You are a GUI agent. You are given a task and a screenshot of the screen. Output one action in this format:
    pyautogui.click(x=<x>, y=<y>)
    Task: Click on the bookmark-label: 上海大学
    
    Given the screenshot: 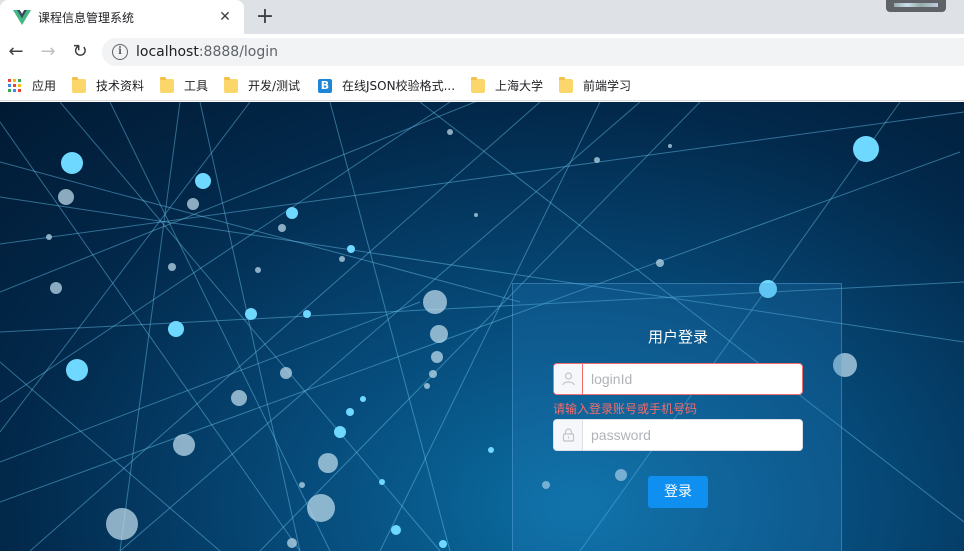 What is the action you would take?
    pyautogui.click(x=519, y=86)
    